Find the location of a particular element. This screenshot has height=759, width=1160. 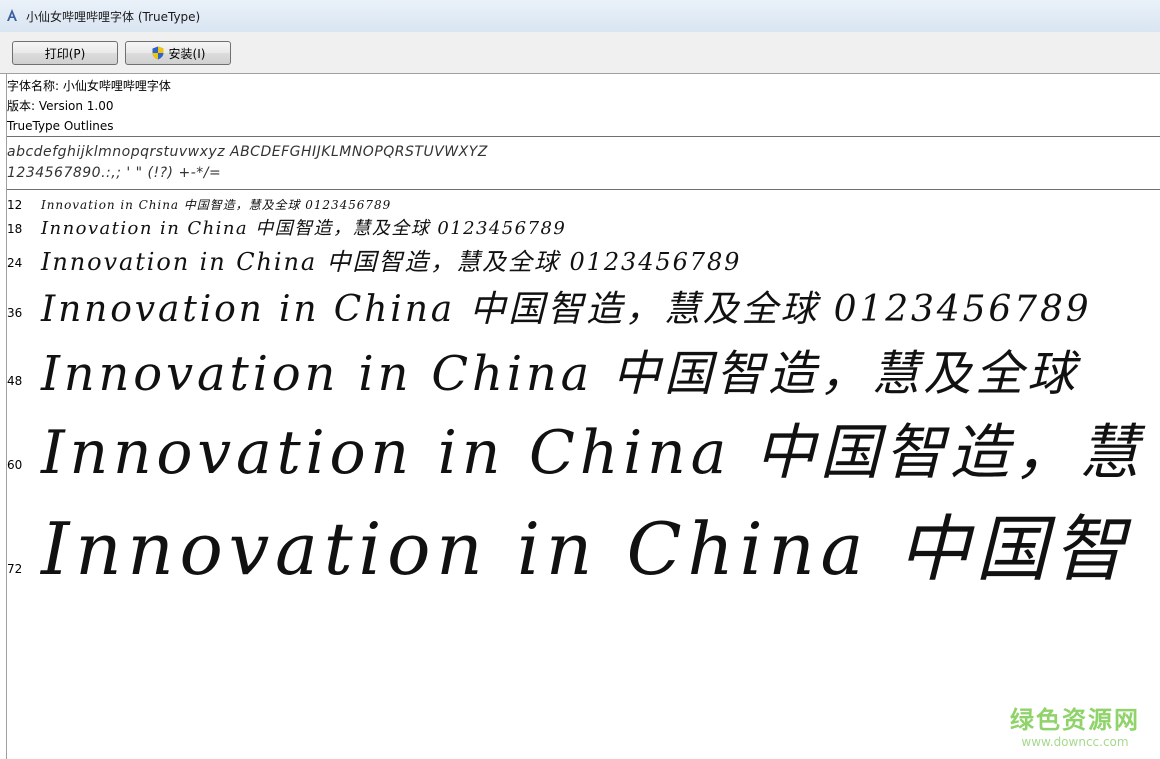

window-title: 小仙女哔哩哔哩字体 (TrueType) is located at coordinates (113, 17).